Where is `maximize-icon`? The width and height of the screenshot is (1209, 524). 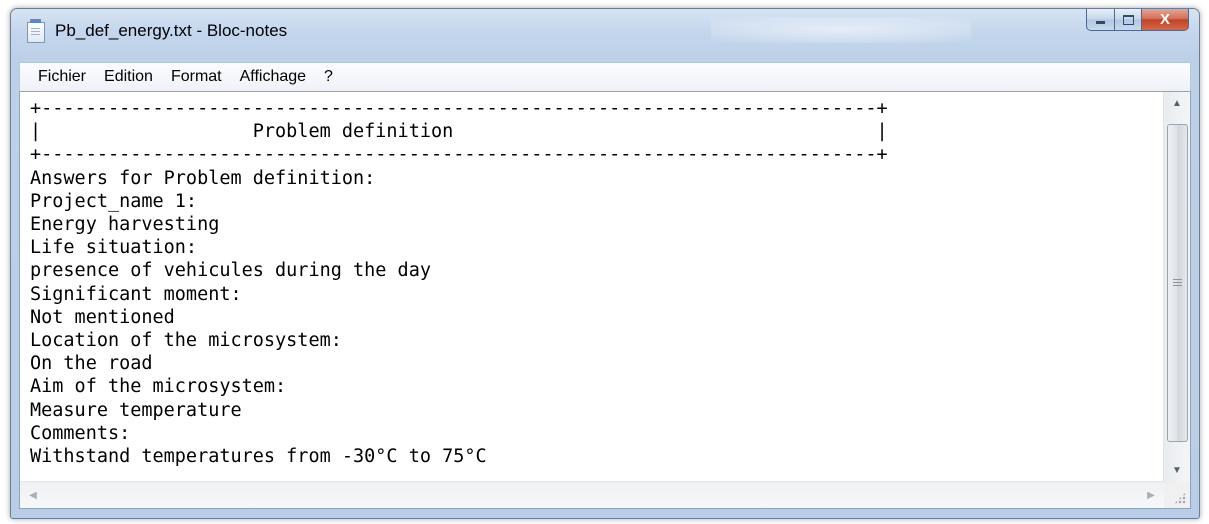 maximize-icon is located at coordinates (1128, 19).